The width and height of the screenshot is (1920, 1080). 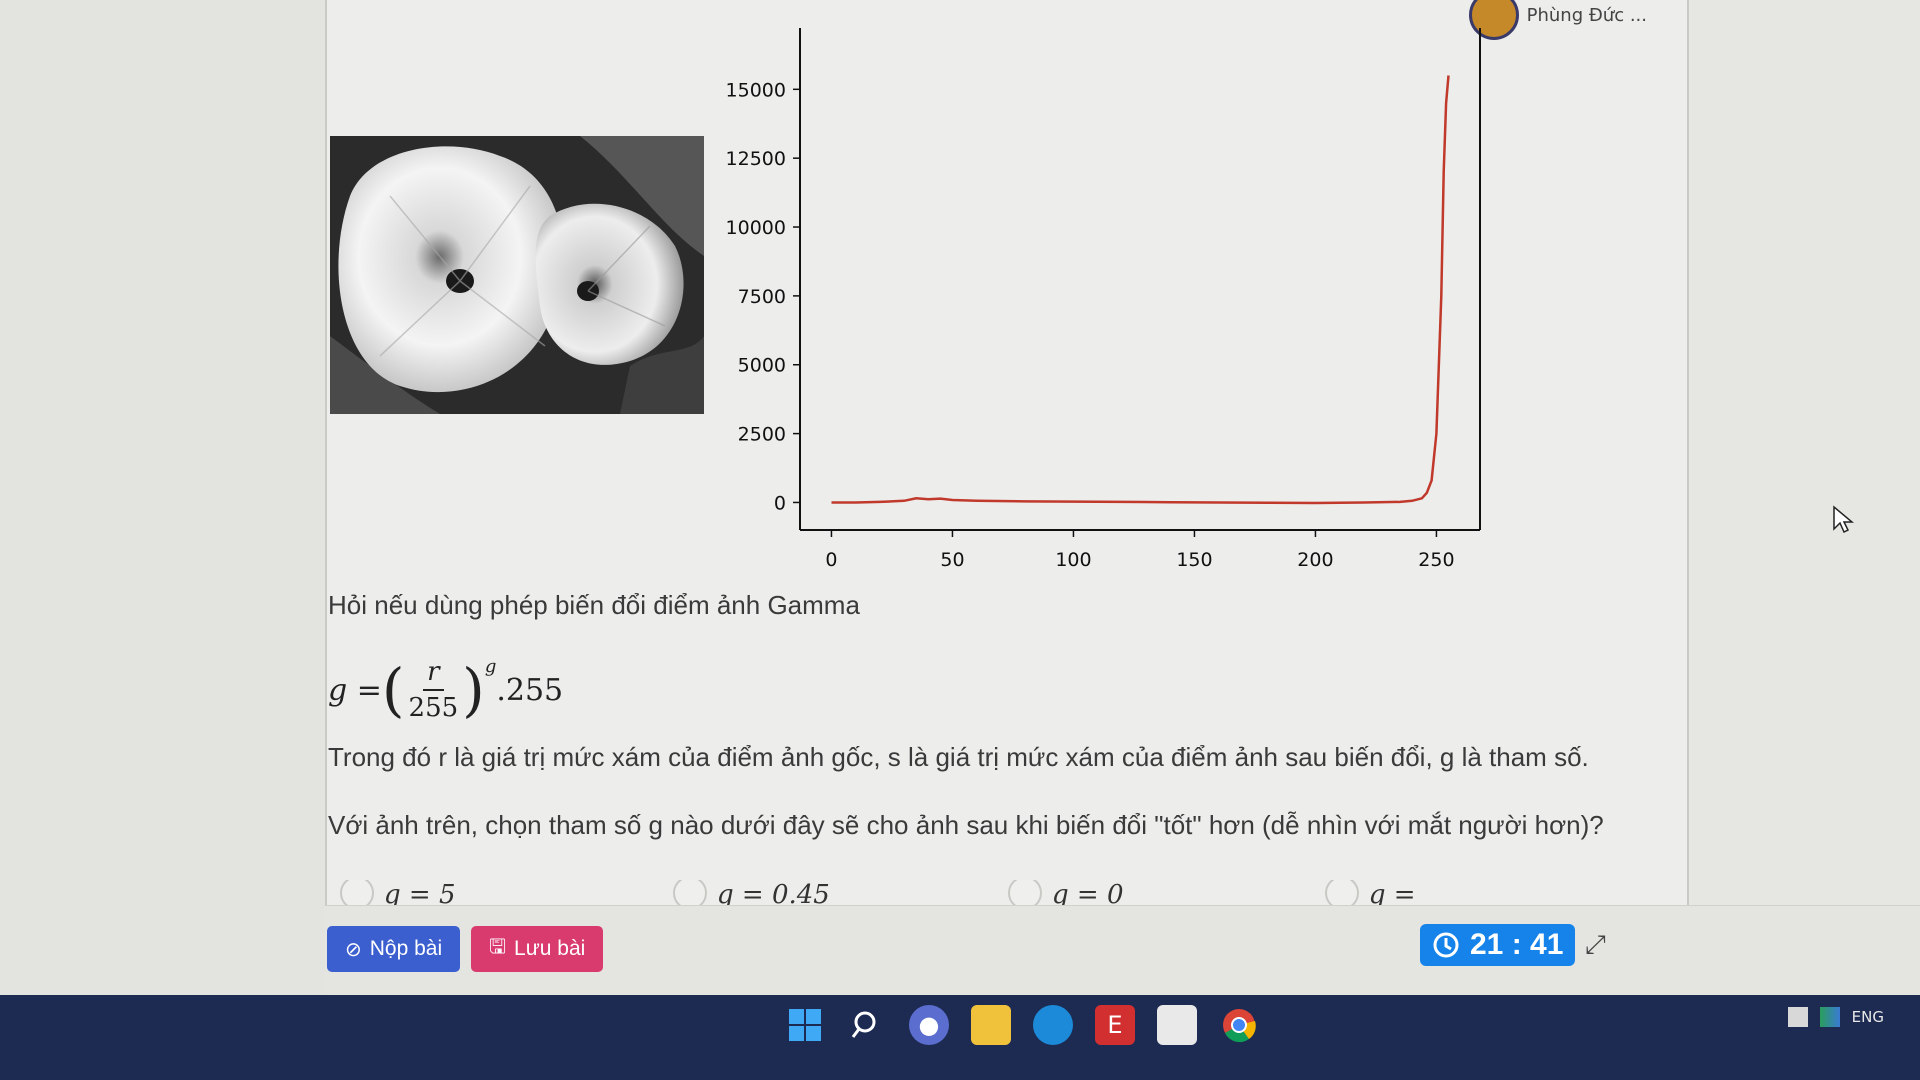 What do you see at coordinates (498, 947) in the screenshot?
I see `floppy-icon: 🖫` at bounding box center [498, 947].